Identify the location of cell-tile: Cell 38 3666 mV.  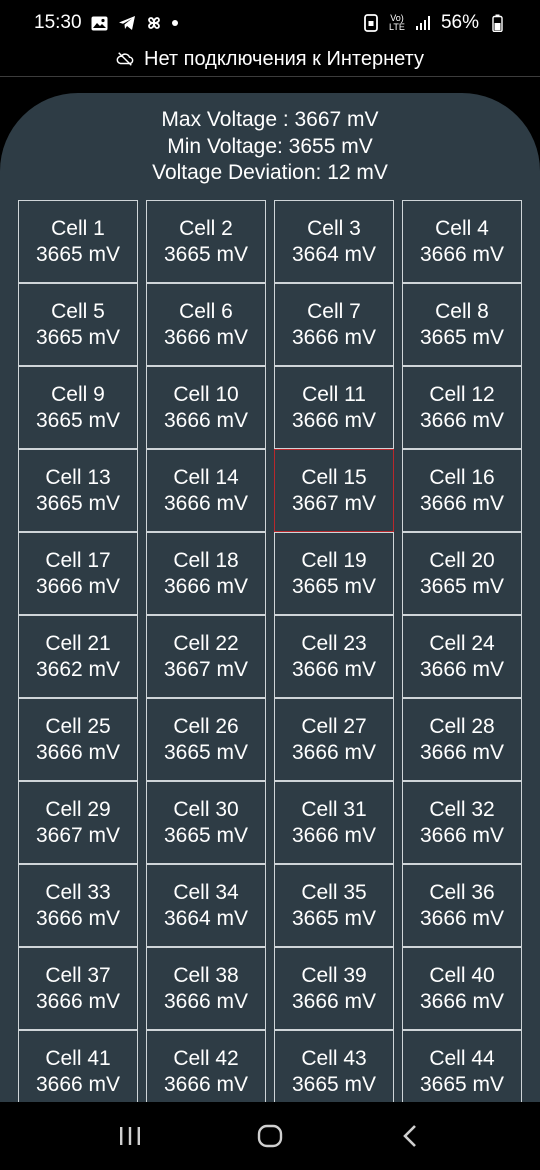
(206, 988).